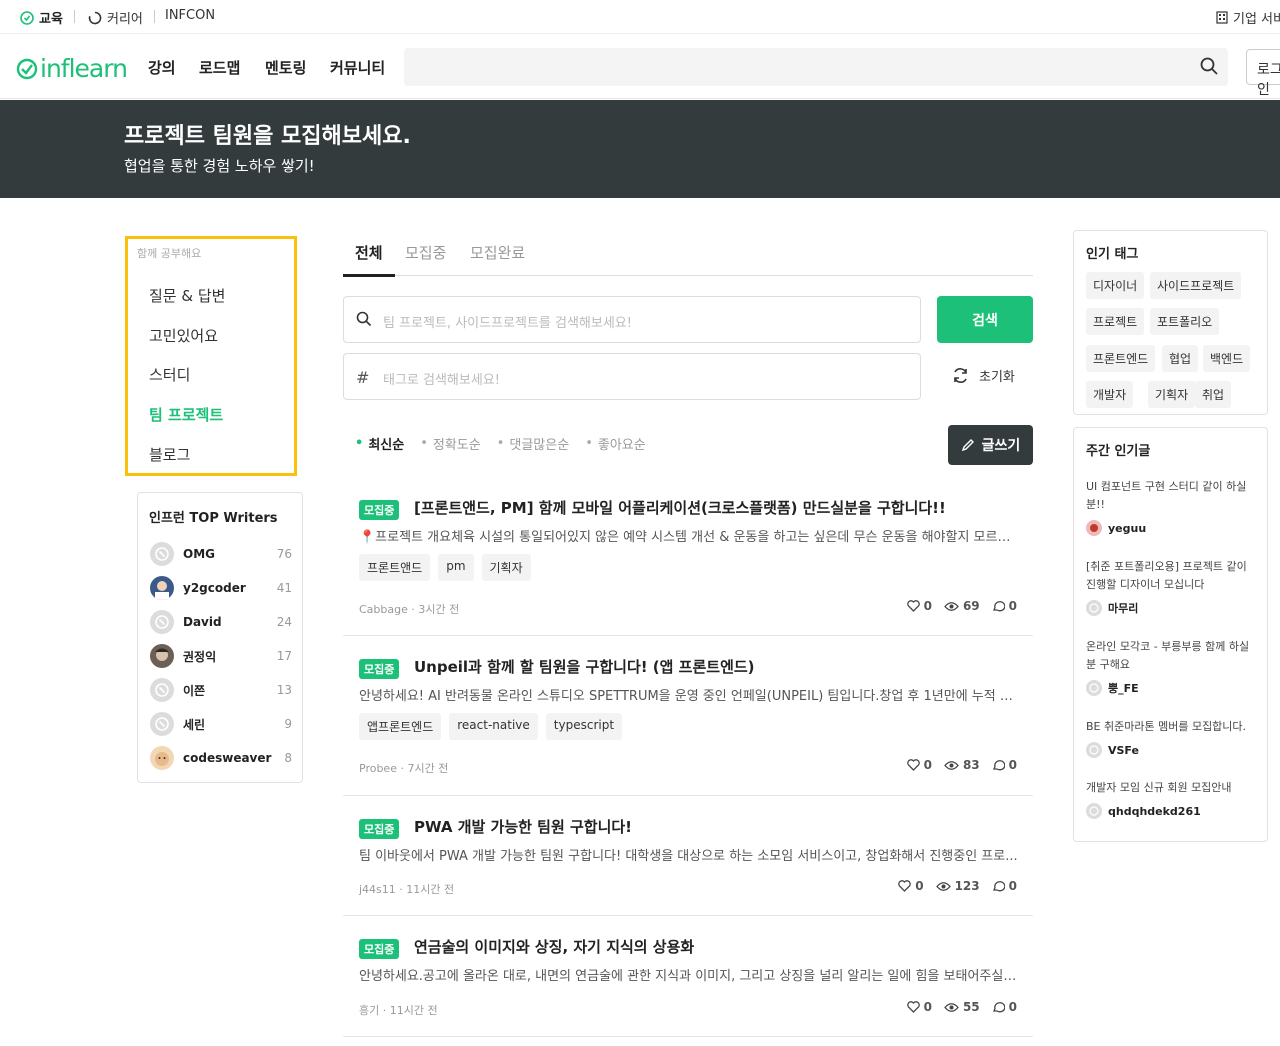 Image resolution: width=1280 pixels, height=1046 pixels. What do you see at coordinates (1180, 358) in the screenshot?
I see `popular-tag: 협업` at bounding box center [1180, 358].